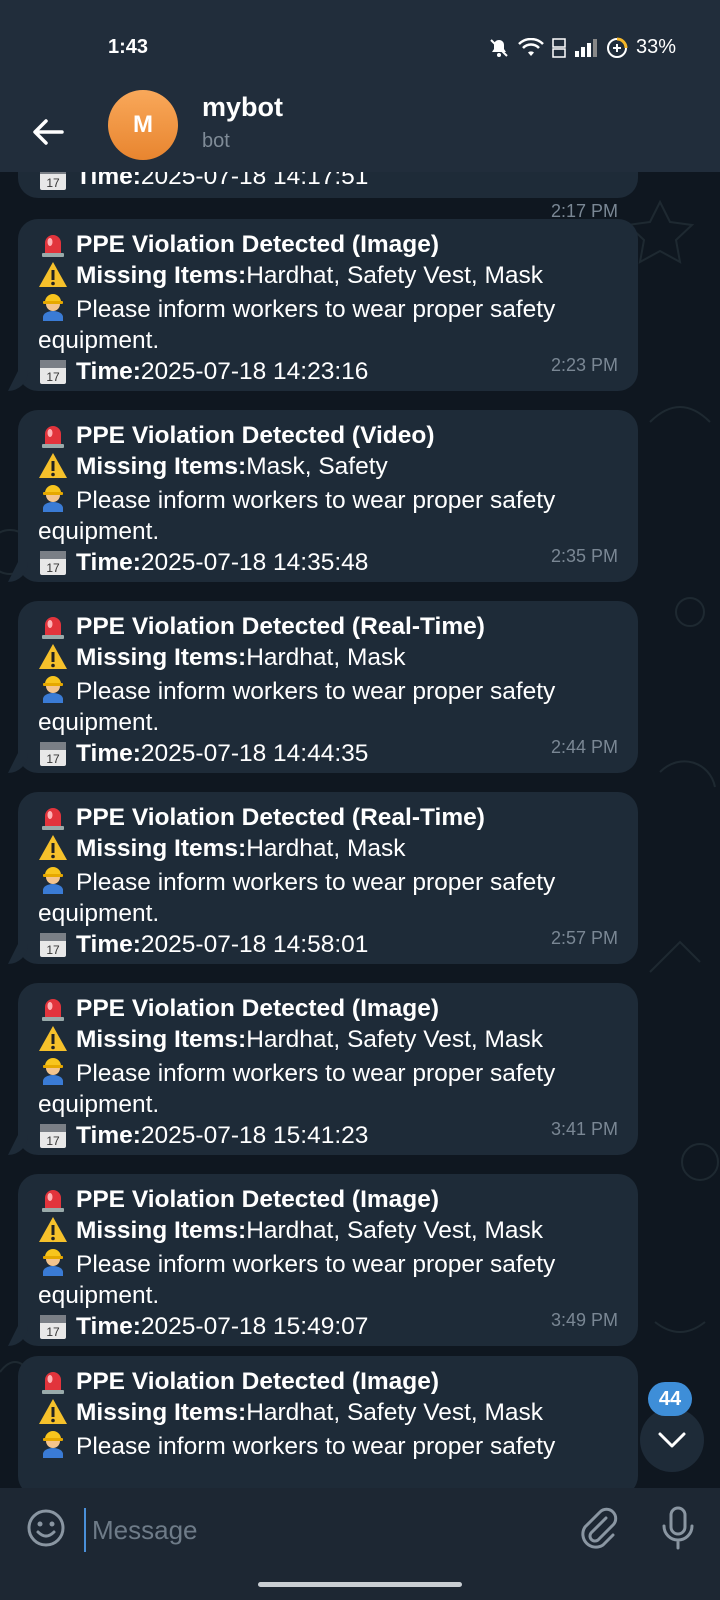  I want to click on time-value: 2025-07-18 14:44:35, so click(254, 753).